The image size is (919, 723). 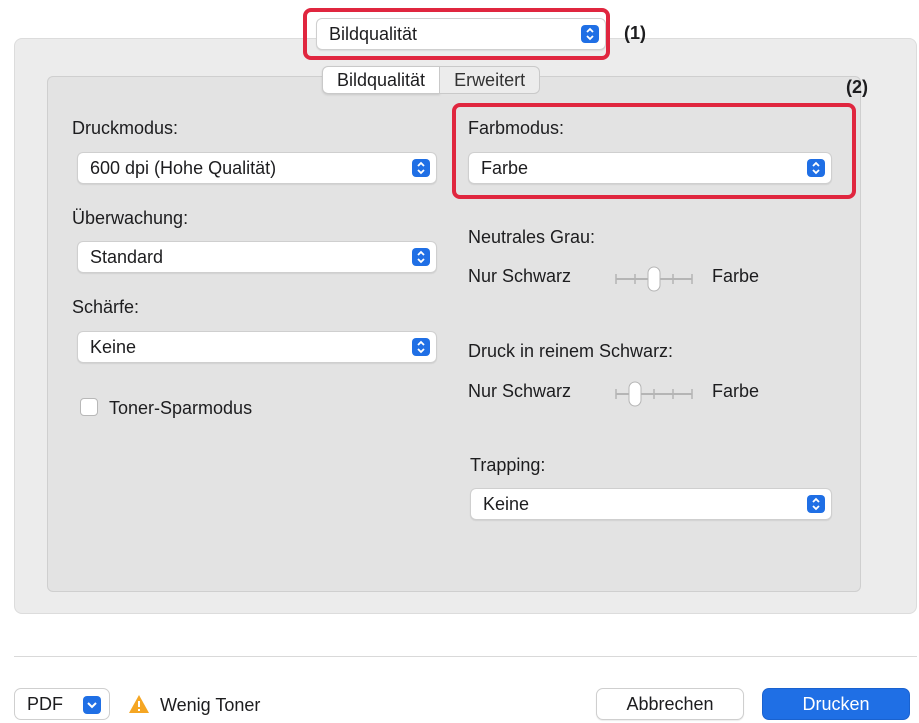 I want to click on druckmodus-select: 600 dpi (Hohe Qualität), so click(x=257, y=168).